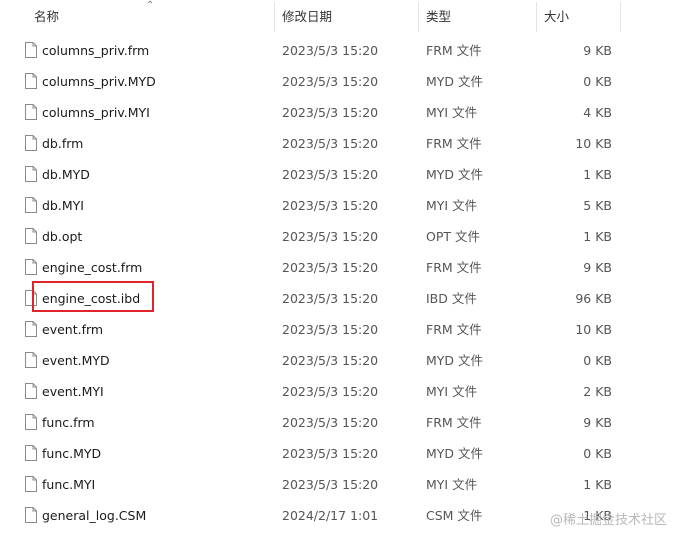  I want to click on file-name: event.MYD, so click(76, 360).